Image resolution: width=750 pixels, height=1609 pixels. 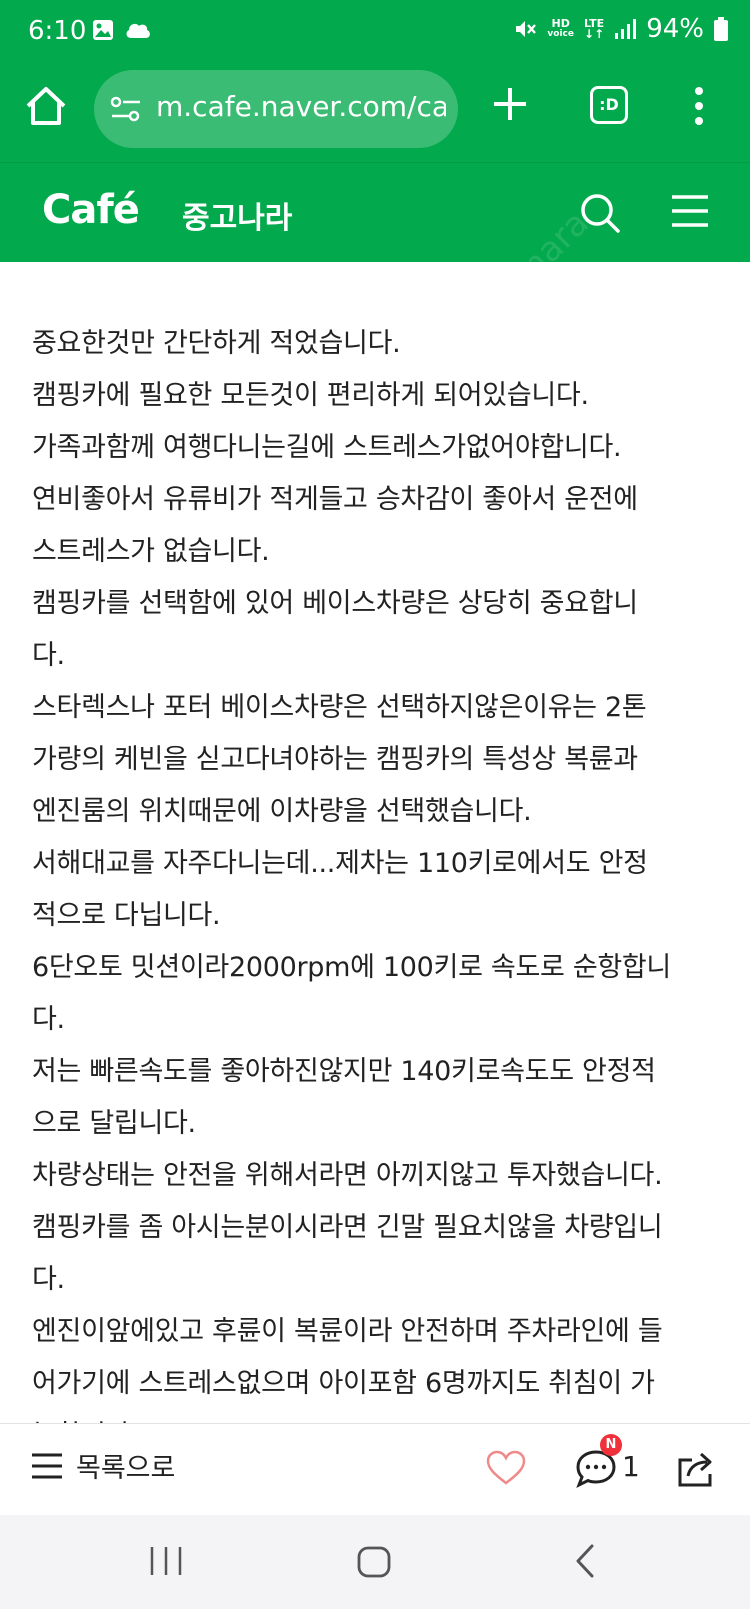 What do you see at coordinates (347, 1227) in the screenshot?
I see `article-line: 캠핑카를 좀 아시는분이시라면 긴말 필요치않을 차량입니` at bounding box center [347, 1227].